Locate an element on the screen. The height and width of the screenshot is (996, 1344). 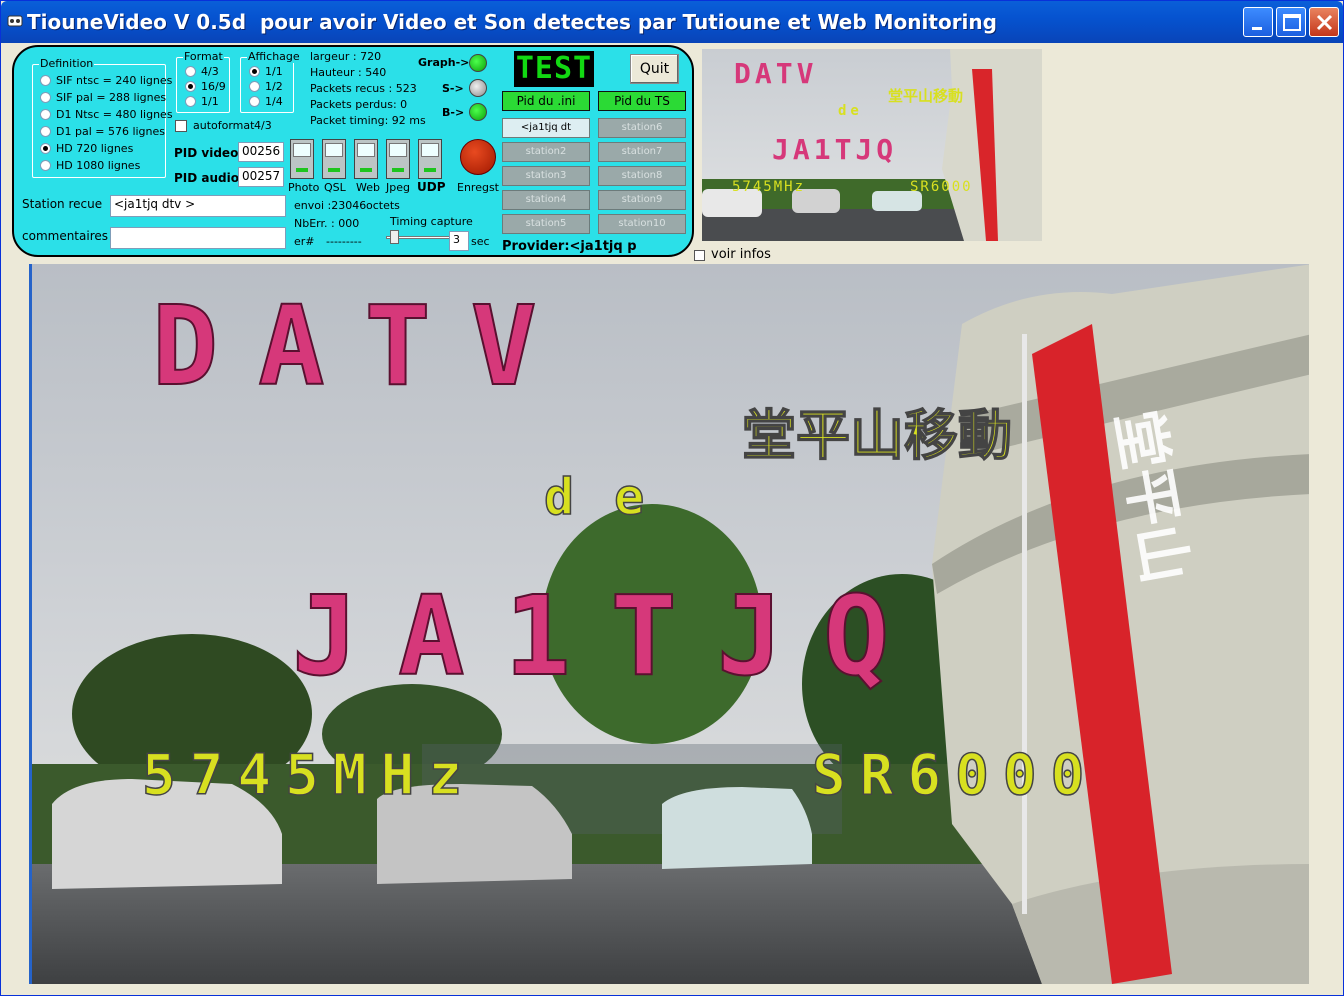
photo-switch is located at coordinates (302, 159).